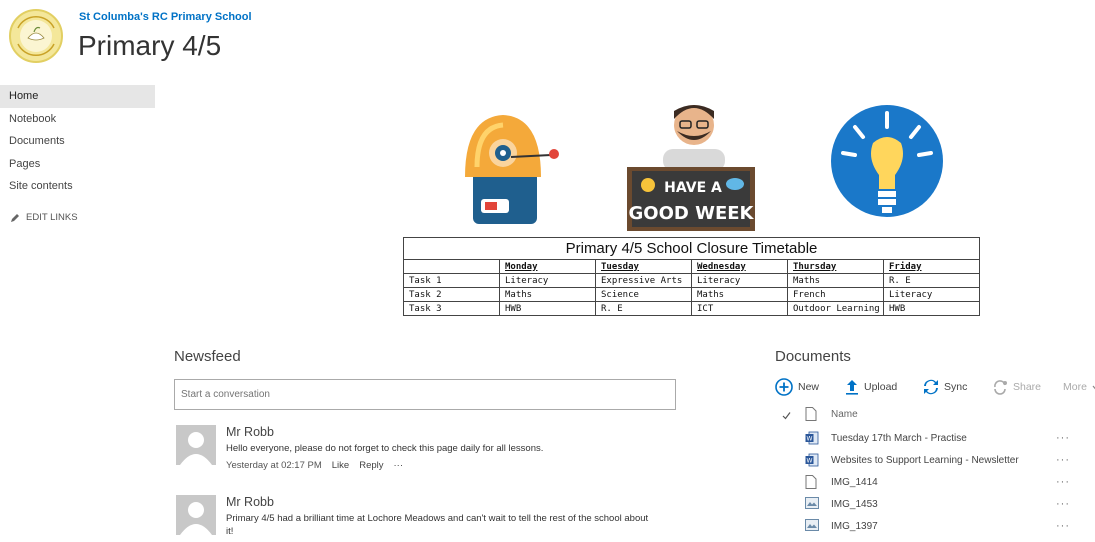 This screenshot has width=1095, height=542. I want to click on timetable-header-row: Monday Tuesday Wednesday Thursday Friday, so click(691, 266).